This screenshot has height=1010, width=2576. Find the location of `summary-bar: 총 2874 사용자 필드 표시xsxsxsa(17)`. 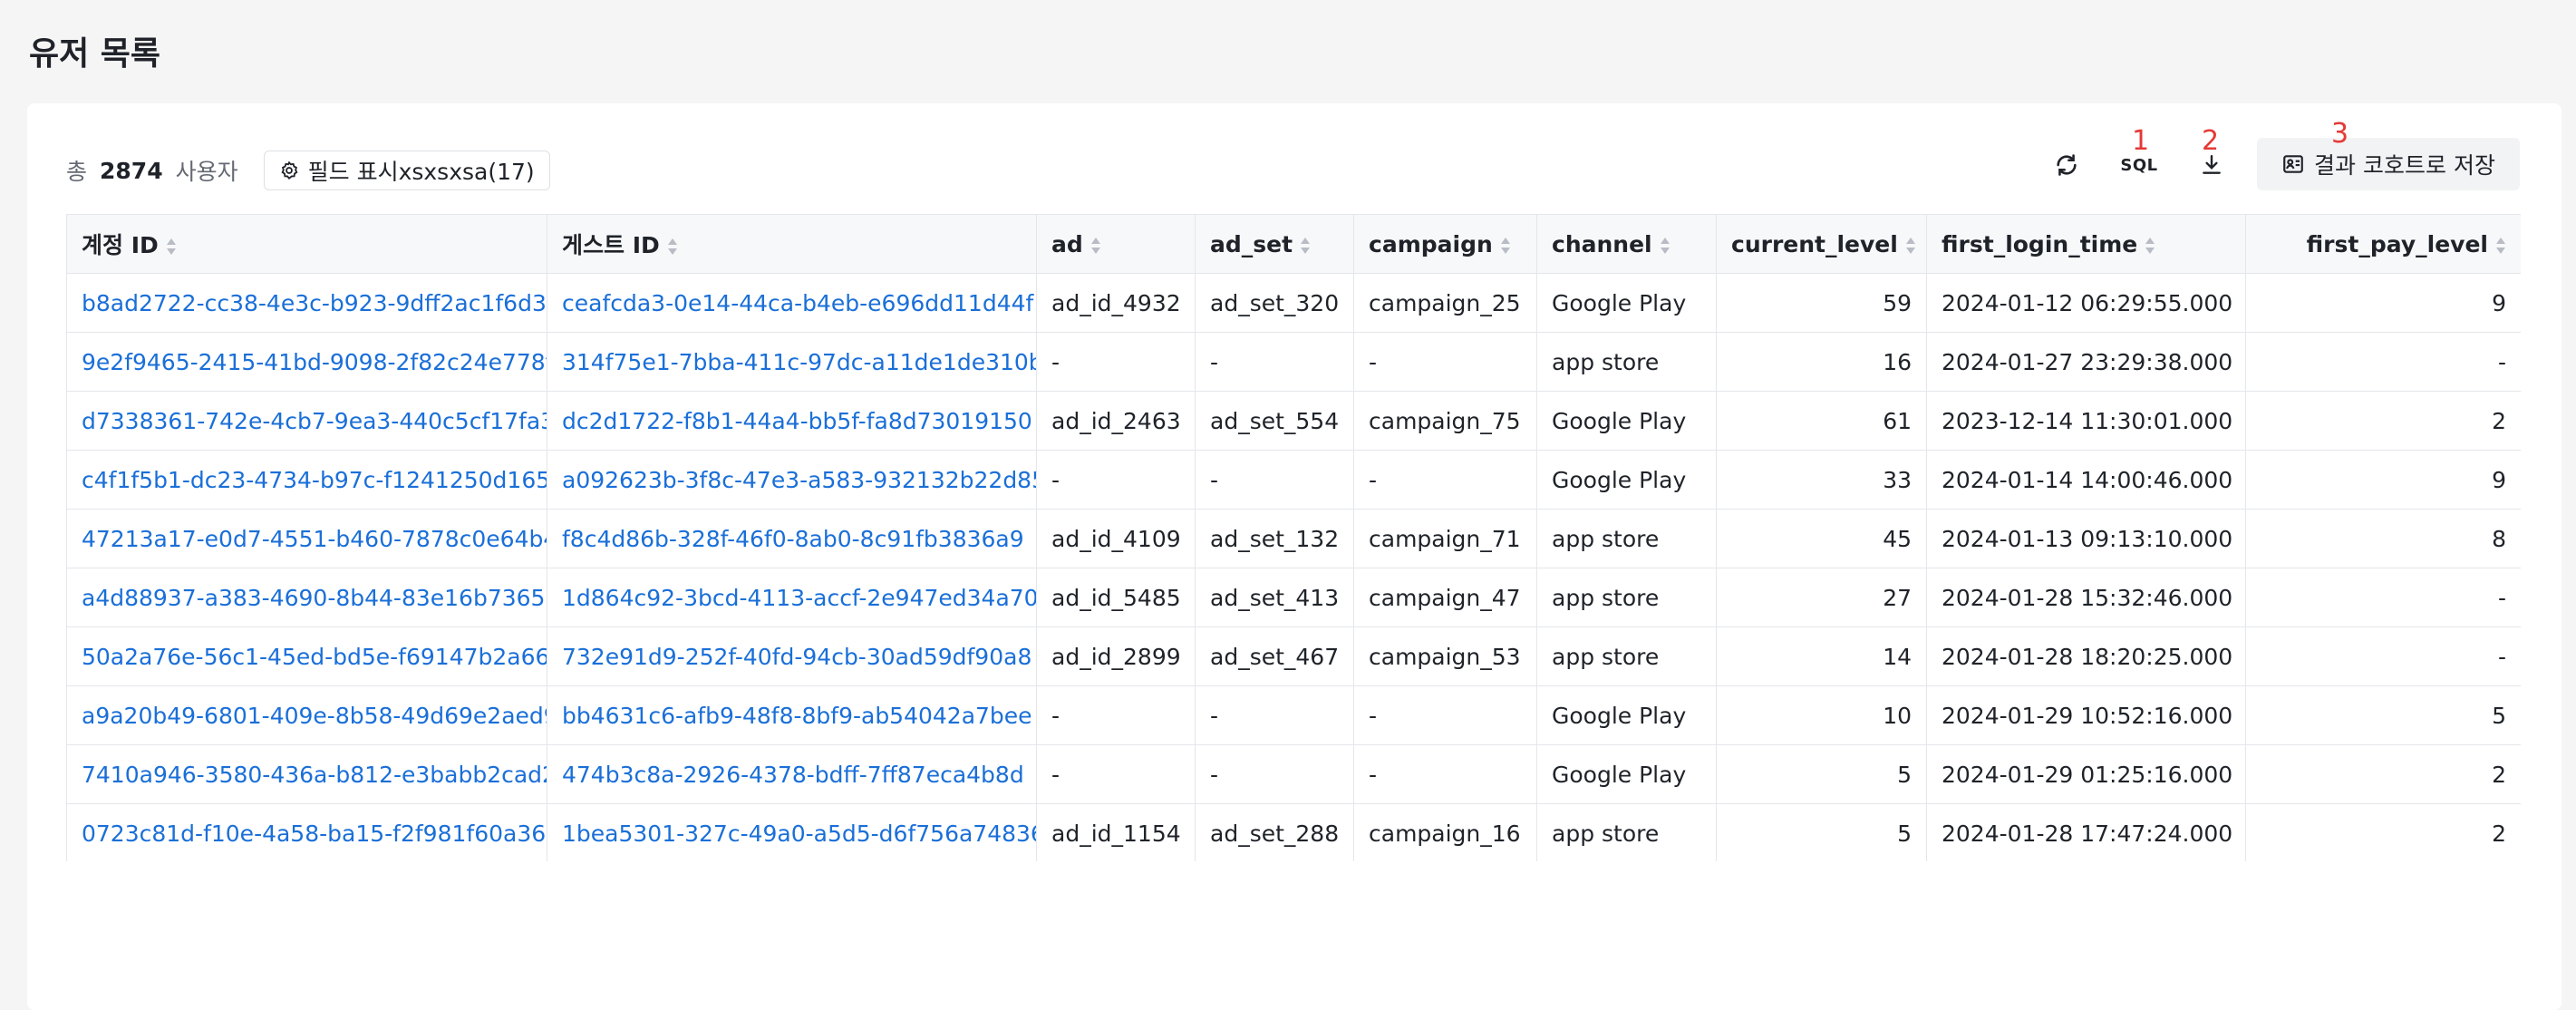

summary-bar: 총 2874 사용자 필드 표시xsxsxsa(17) is located at coordinates (308, 171).